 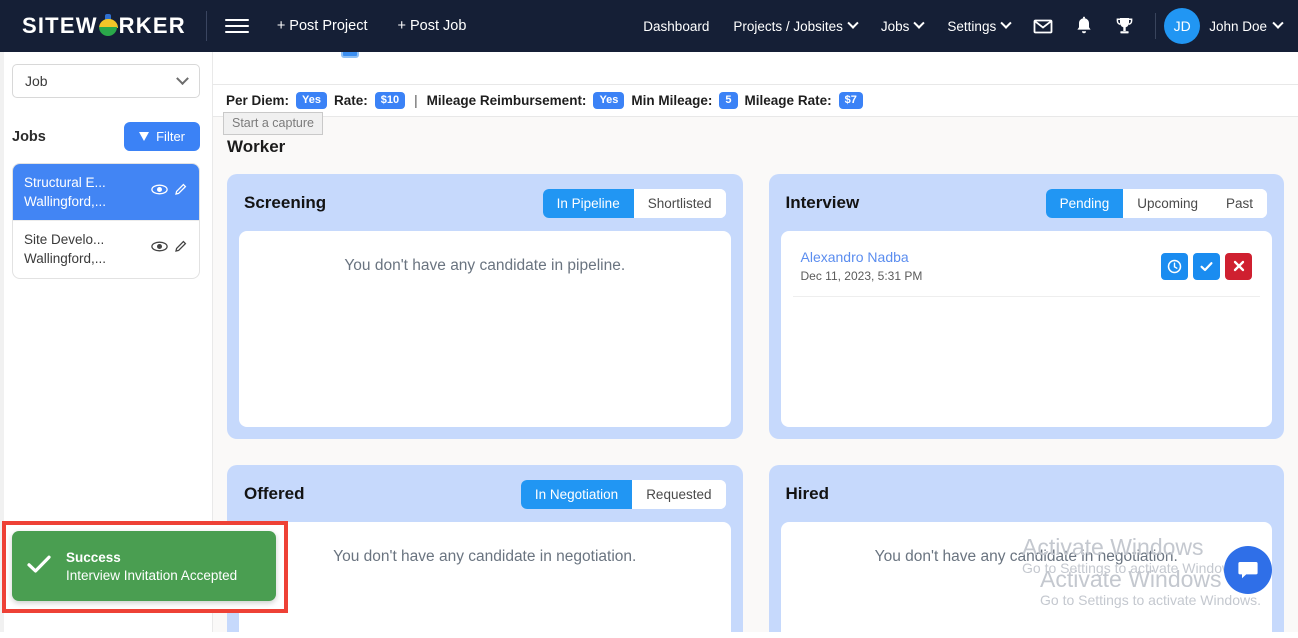 What do you see at coordinates (1026, 271) in the screenshot?
I see `candidate-row: Alexandro Nadba Dec 11, 2023, 5:31 PM` at bounding box center [1026, 271].